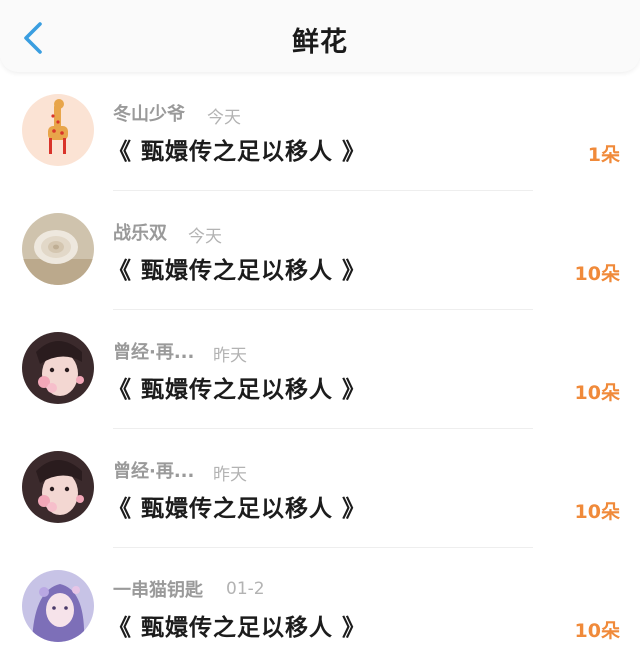 This screenshot has height=667, width=640. Describe the element at coordinates (245, 589) in the screenshot. I see `timestamp: 01-2` at that location.